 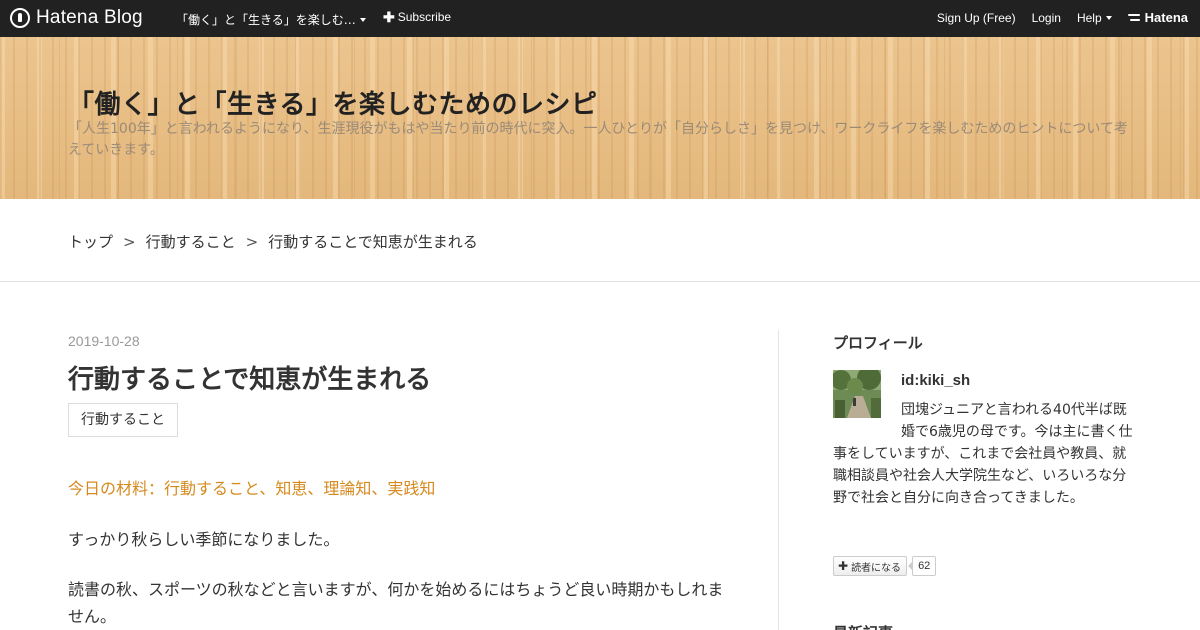 I want to click on global-header-right-menu: Sign Up (Free) Login Help Hatena, so click(x=1054, y=17).